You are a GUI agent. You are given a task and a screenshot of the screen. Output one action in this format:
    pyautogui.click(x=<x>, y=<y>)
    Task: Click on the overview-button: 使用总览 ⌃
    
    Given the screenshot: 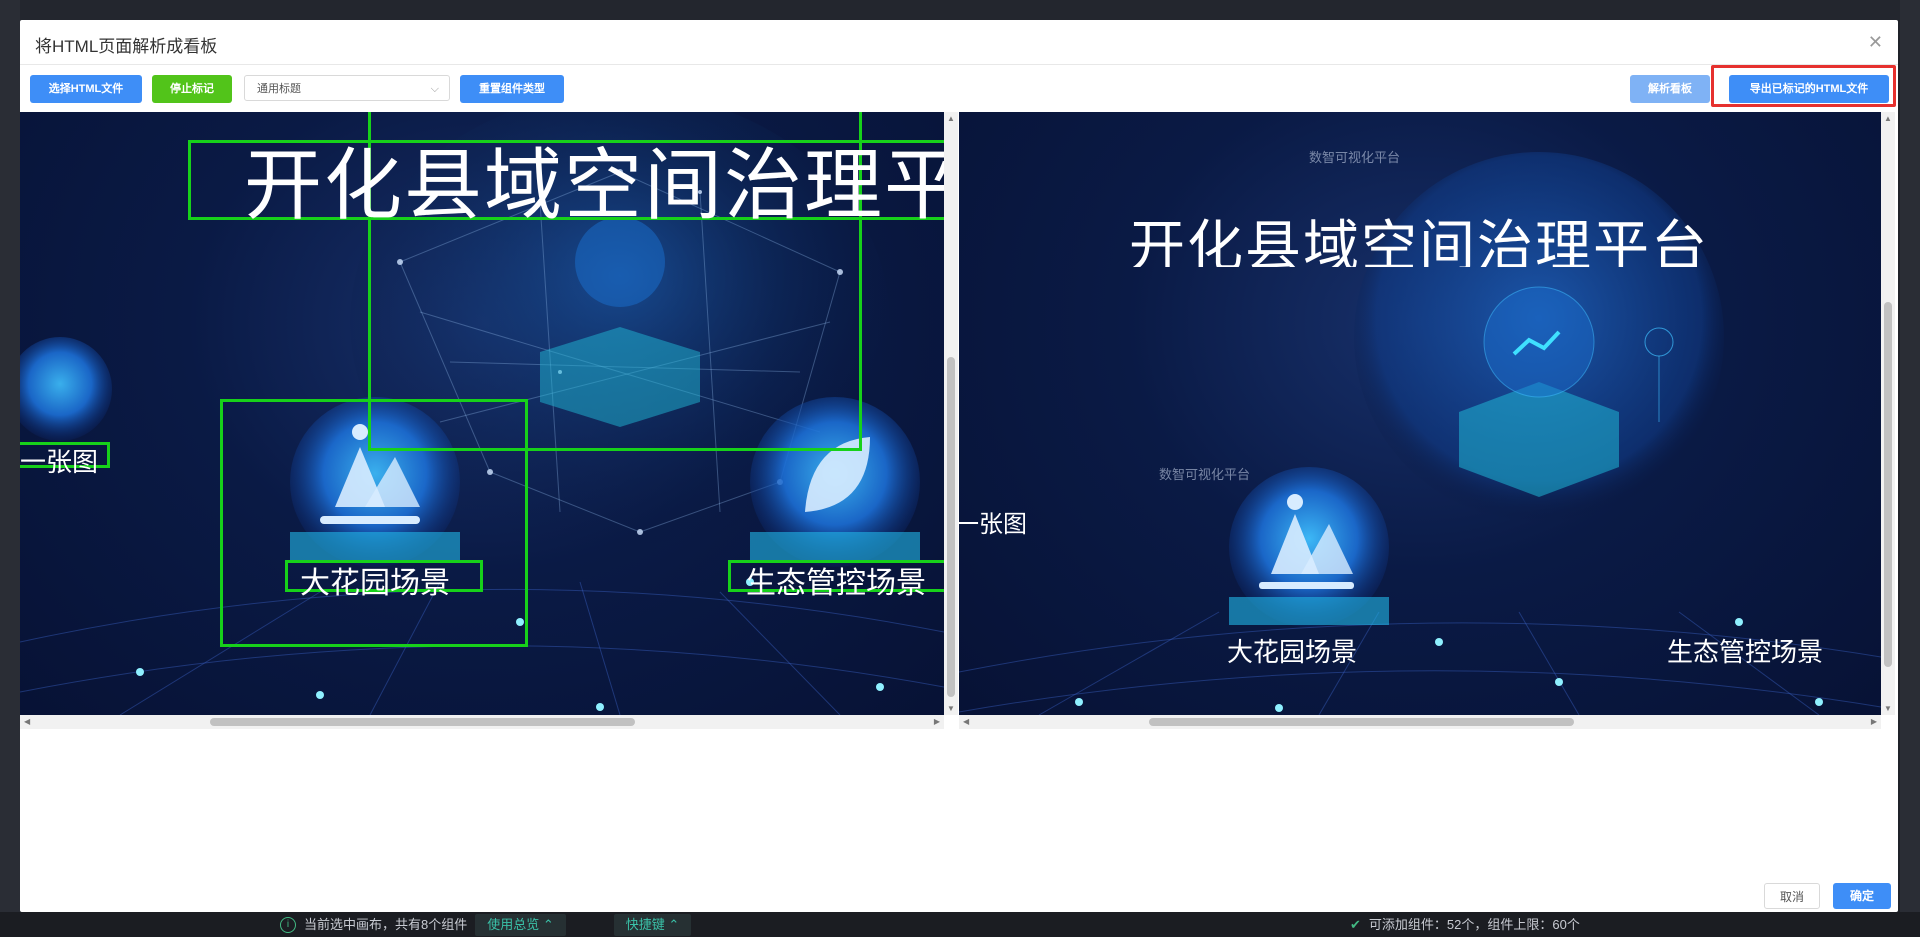 What is the action you would take?
    pyautogui.click(x=520, y=924)
    